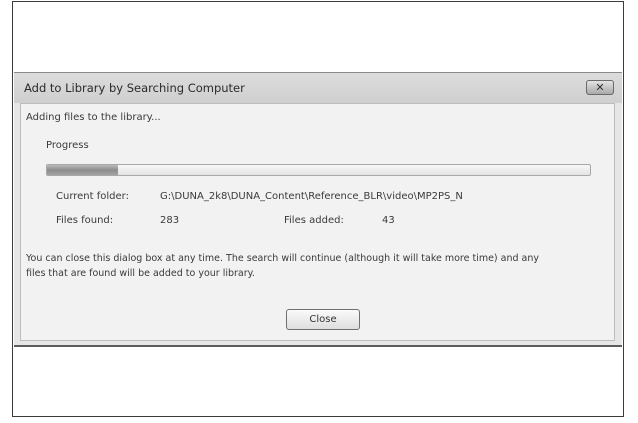  What do you see at coordinates (323, 319) in the screenshot?
I see `close-button: Close` at bounding box center [323, 319].